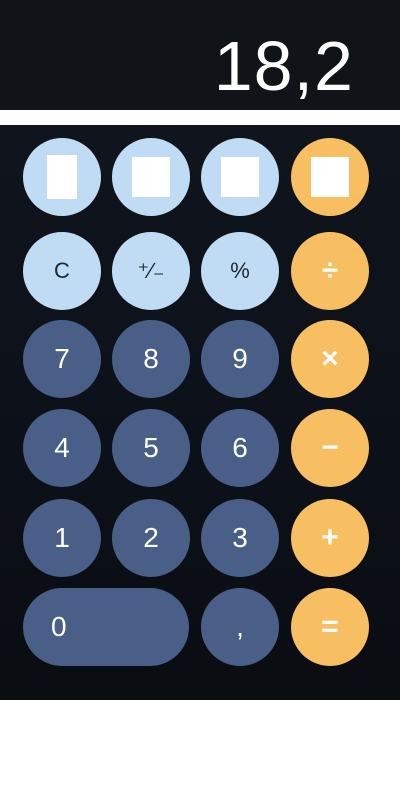 Image resolution: width=400 pixels, height=800 pixels. Describe the element at coordinates (240, 448) in the screenshot. I see `digit-6-button: 6` at that location.